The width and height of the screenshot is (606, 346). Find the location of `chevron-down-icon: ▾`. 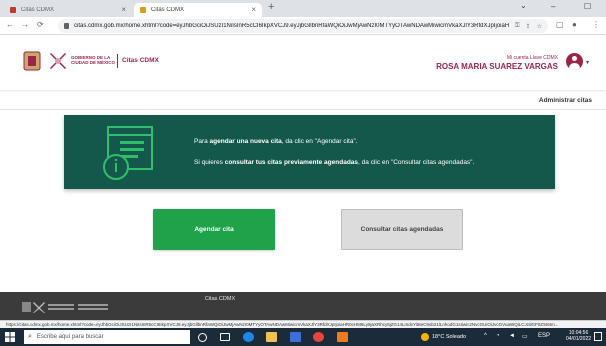

chevron-down-icon: ▾ is located at coordinates (587, 62).